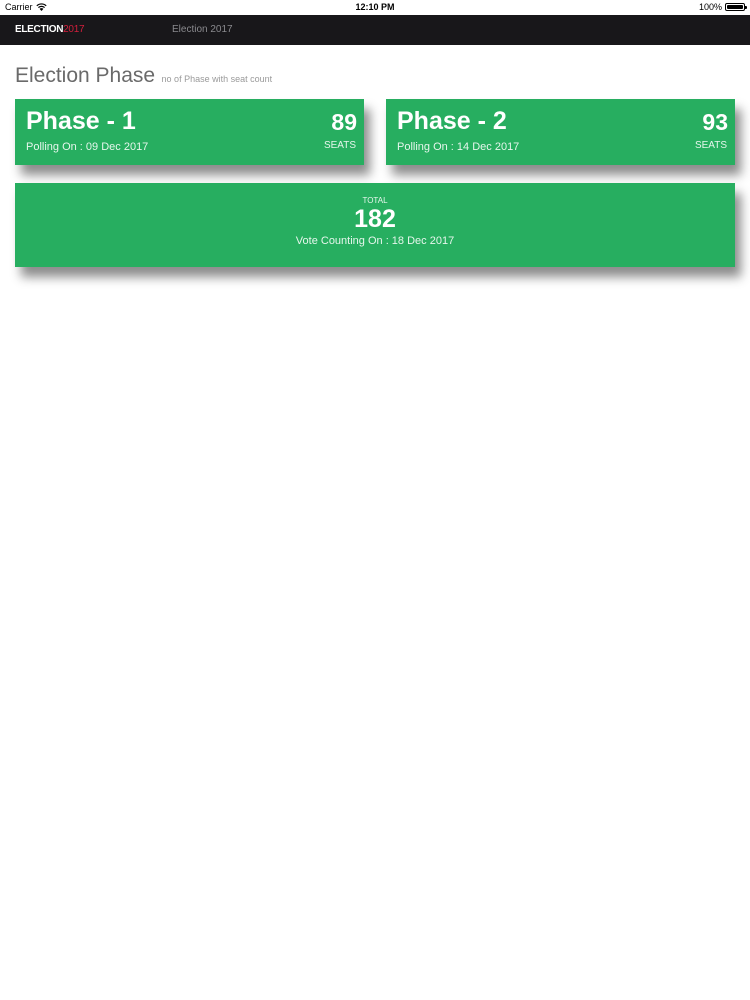 This screenshot has height=1000, width=750. Describe the element at coordinates (458, 147) in the screenshot. I see `phase-polling-date: Polling On : 14 Dec 2017` at that location.